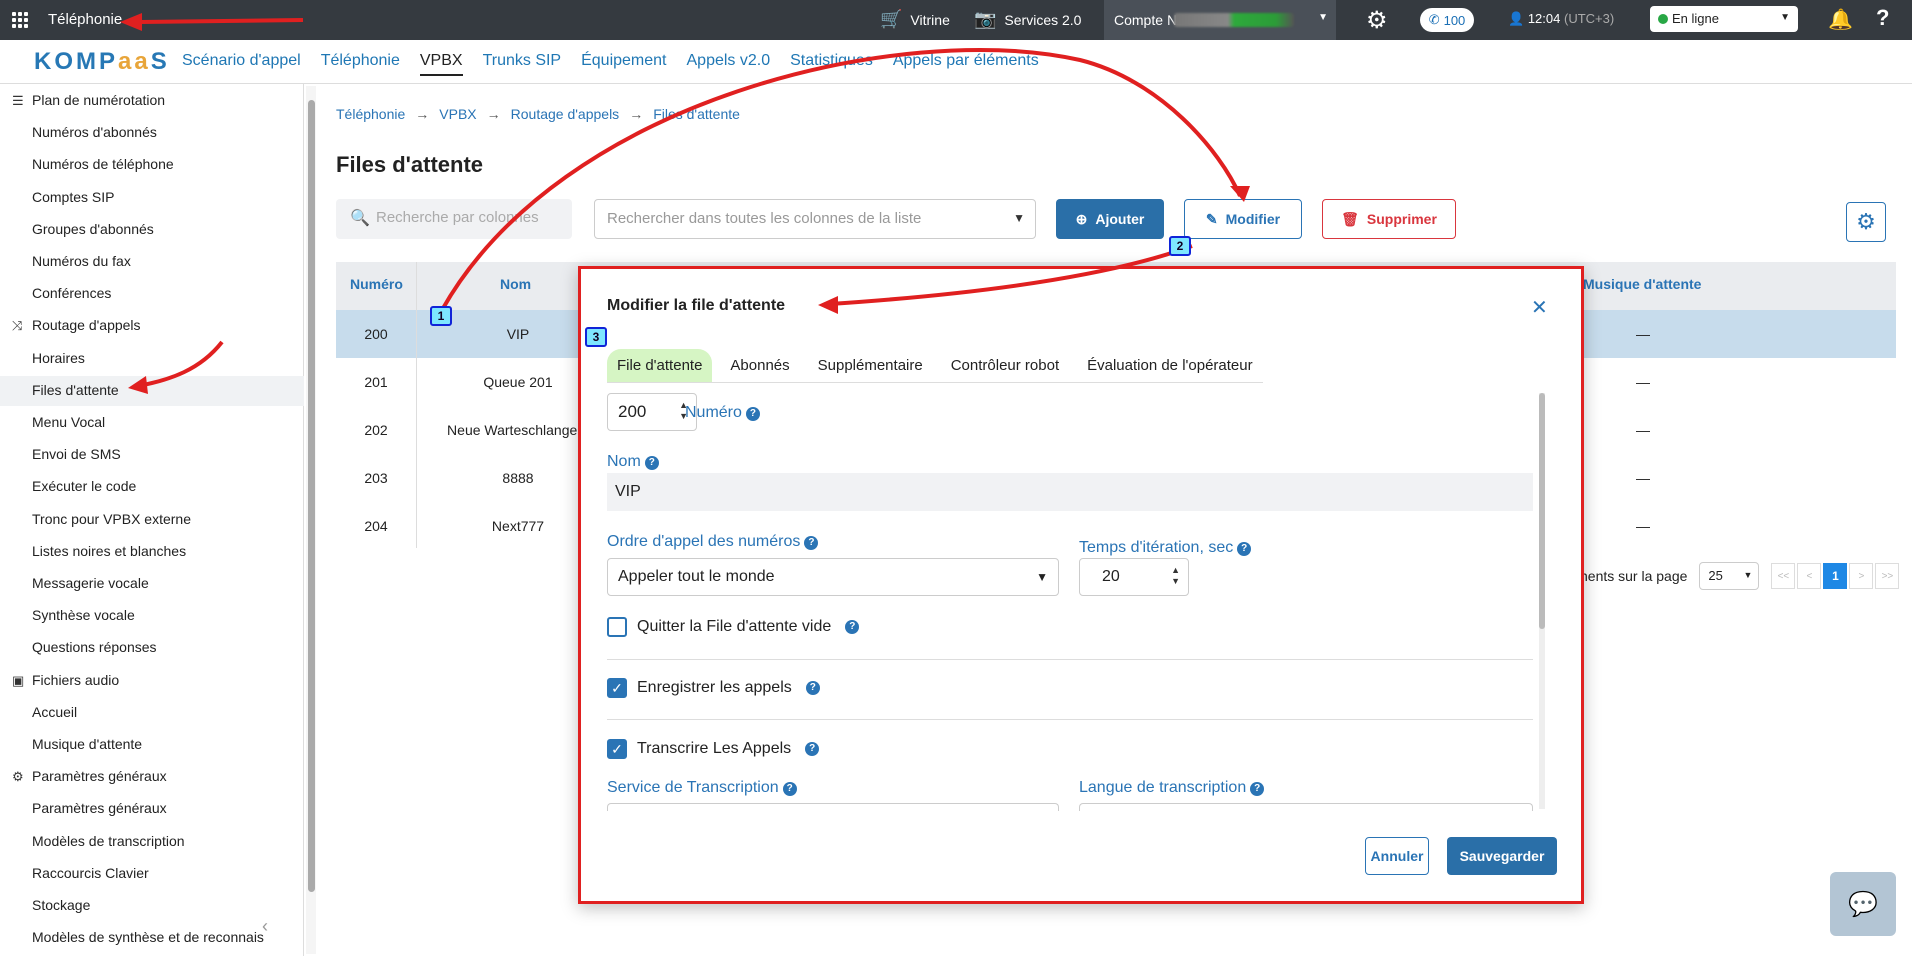 This screenshot has height=956, width=1912. What do you see at coordinates (1110, 219) in the screenshot?
I see `add-button: ⊕ Ajouter` at bounding box center [1110, 219].